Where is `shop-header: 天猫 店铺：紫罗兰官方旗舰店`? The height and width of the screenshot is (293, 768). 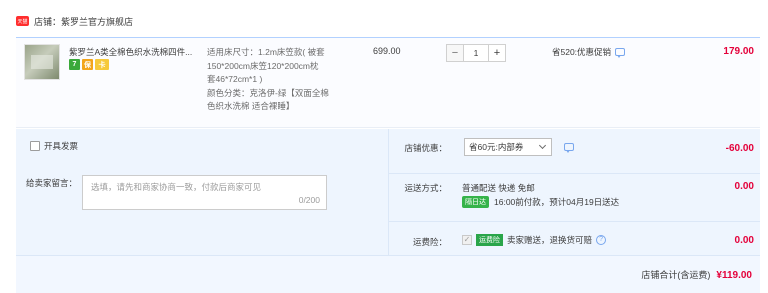 shop-header: 天猫 店铺：紫罗兰官方旗舰店 is located at coordinates (74, 21).